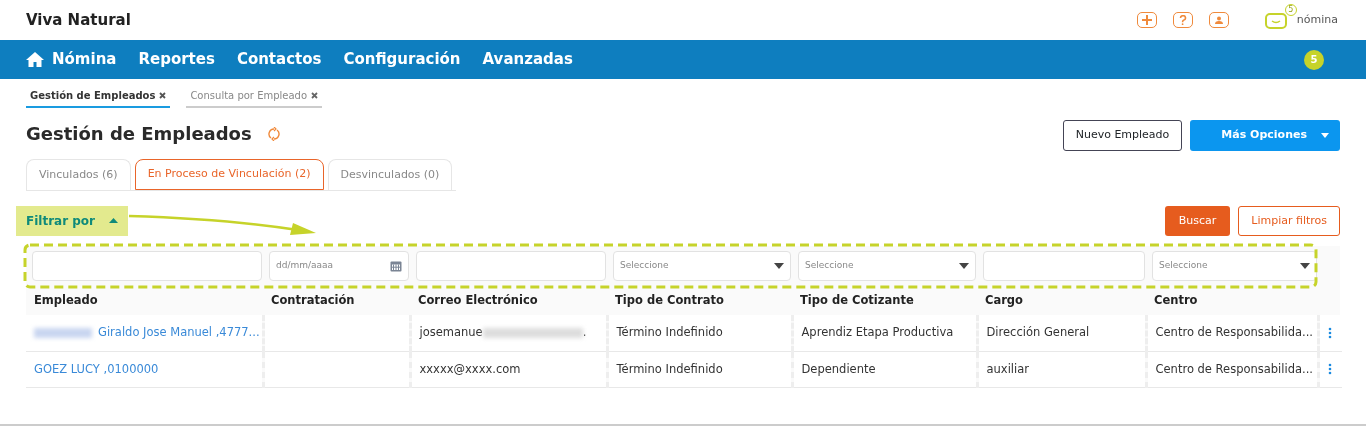  Describe the element at coordinates (229, 174) in the screenshot. I see `tab: En Proceso de Vinculación (2)` at that location.